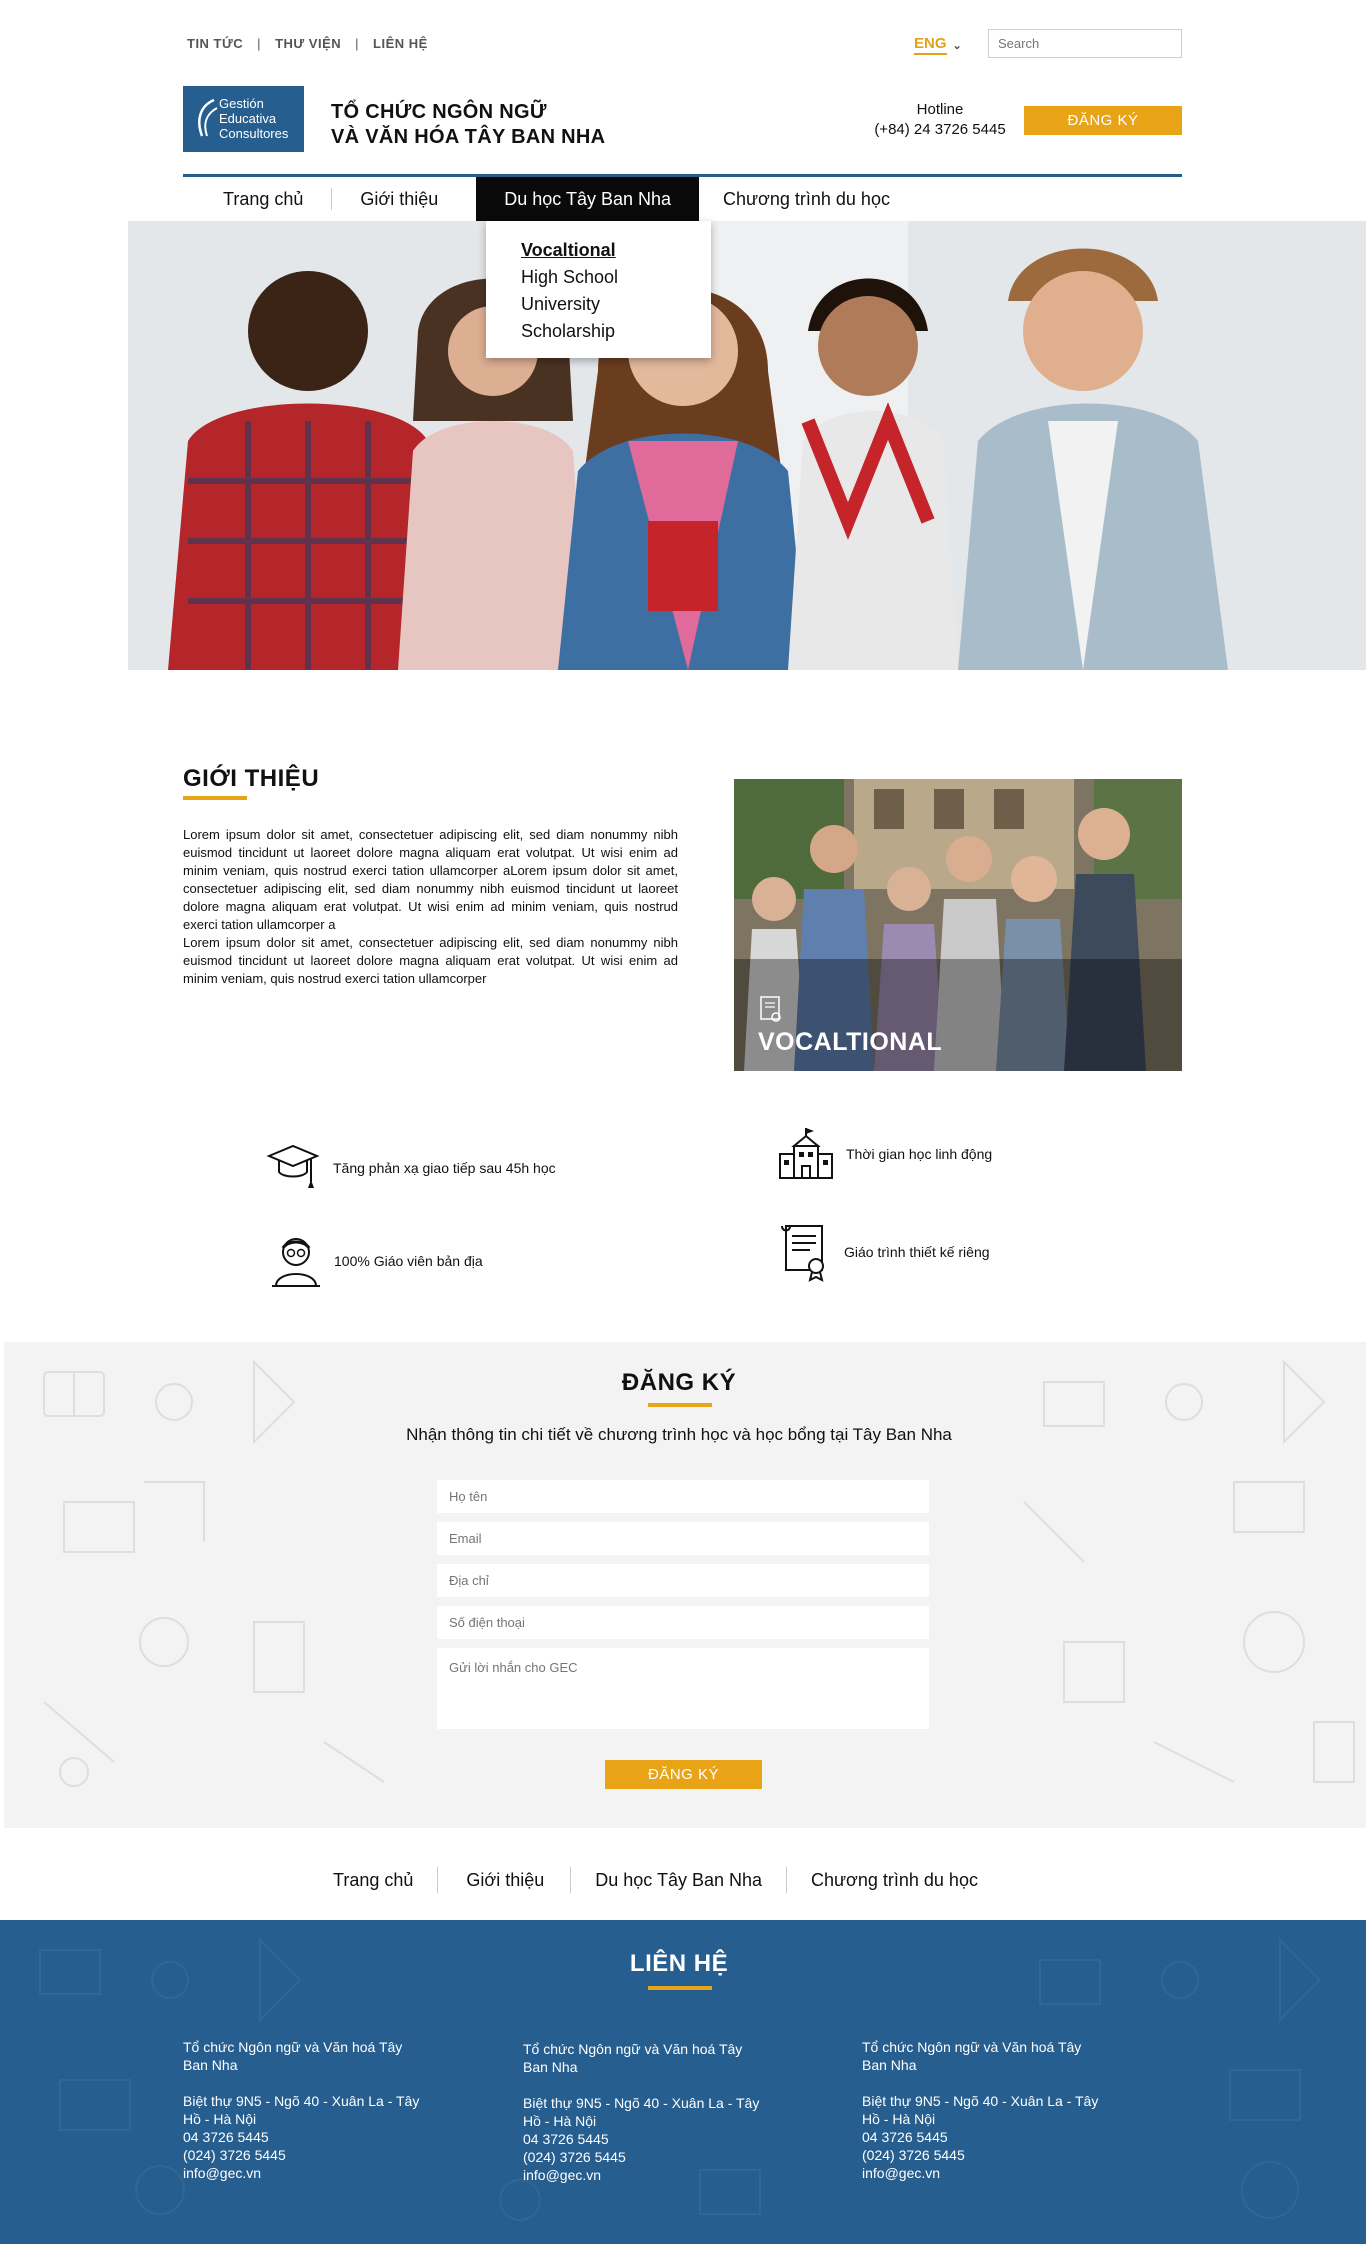  What do you see at coordinates (241, 103) in the screenshot?
I see `logo-text-1: Gestión` at bounding box center [241, 103].